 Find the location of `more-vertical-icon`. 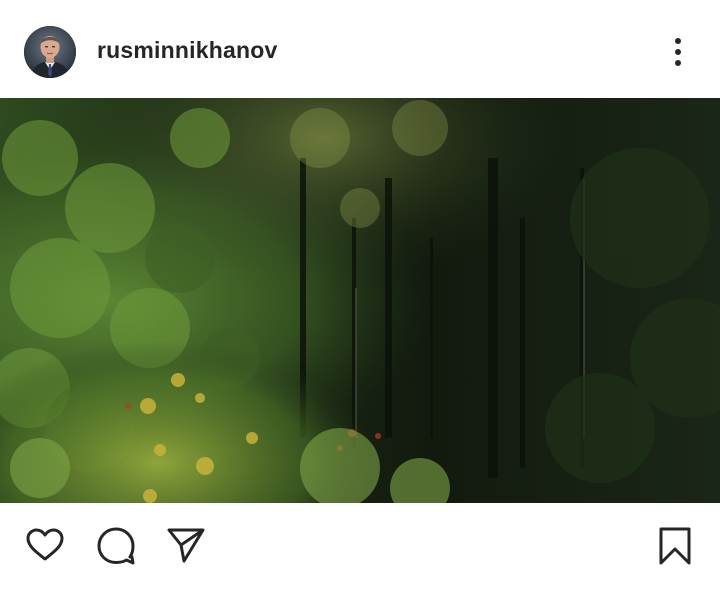

more-vertical-icon is located at coordinates (678, 41).